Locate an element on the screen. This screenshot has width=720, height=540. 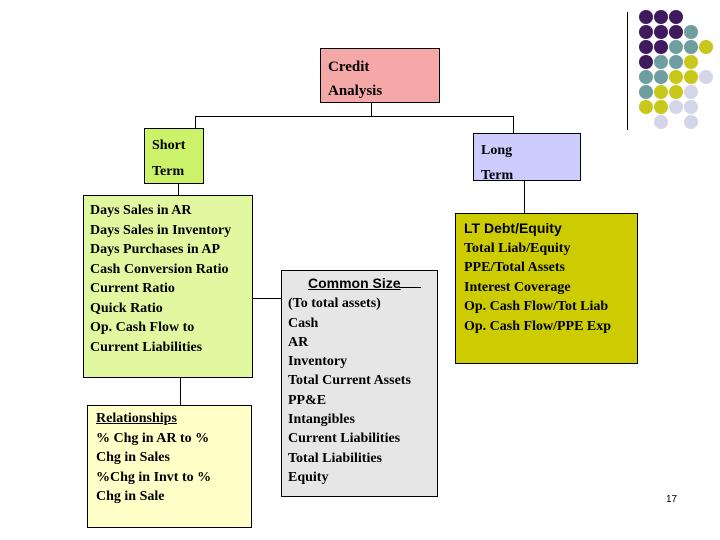
list-item: Chg in Sale is located at coordinates (130, 496).